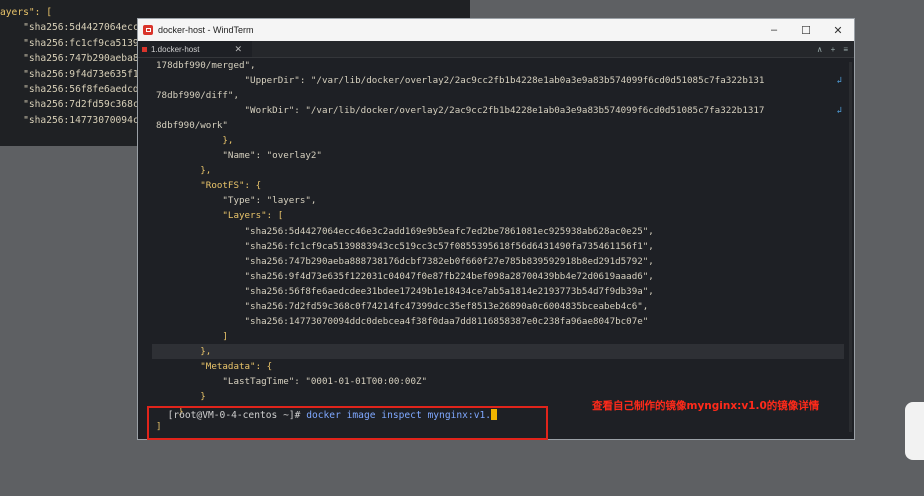 Image resolution: width=924 pixels, height=496 pixels. What do you see at coordinates (238, 49) in the screenshot?
I see `tab-close-icon: ✕` at bounding box center [238, 49].